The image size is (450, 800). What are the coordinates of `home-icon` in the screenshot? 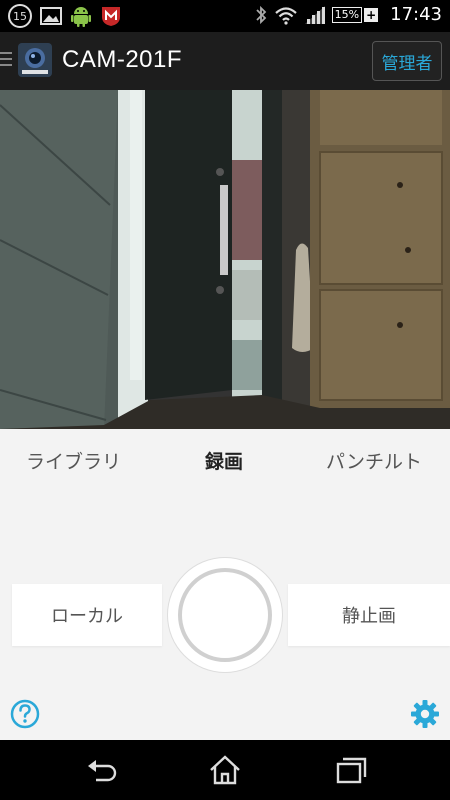 It's located at (225, 770).